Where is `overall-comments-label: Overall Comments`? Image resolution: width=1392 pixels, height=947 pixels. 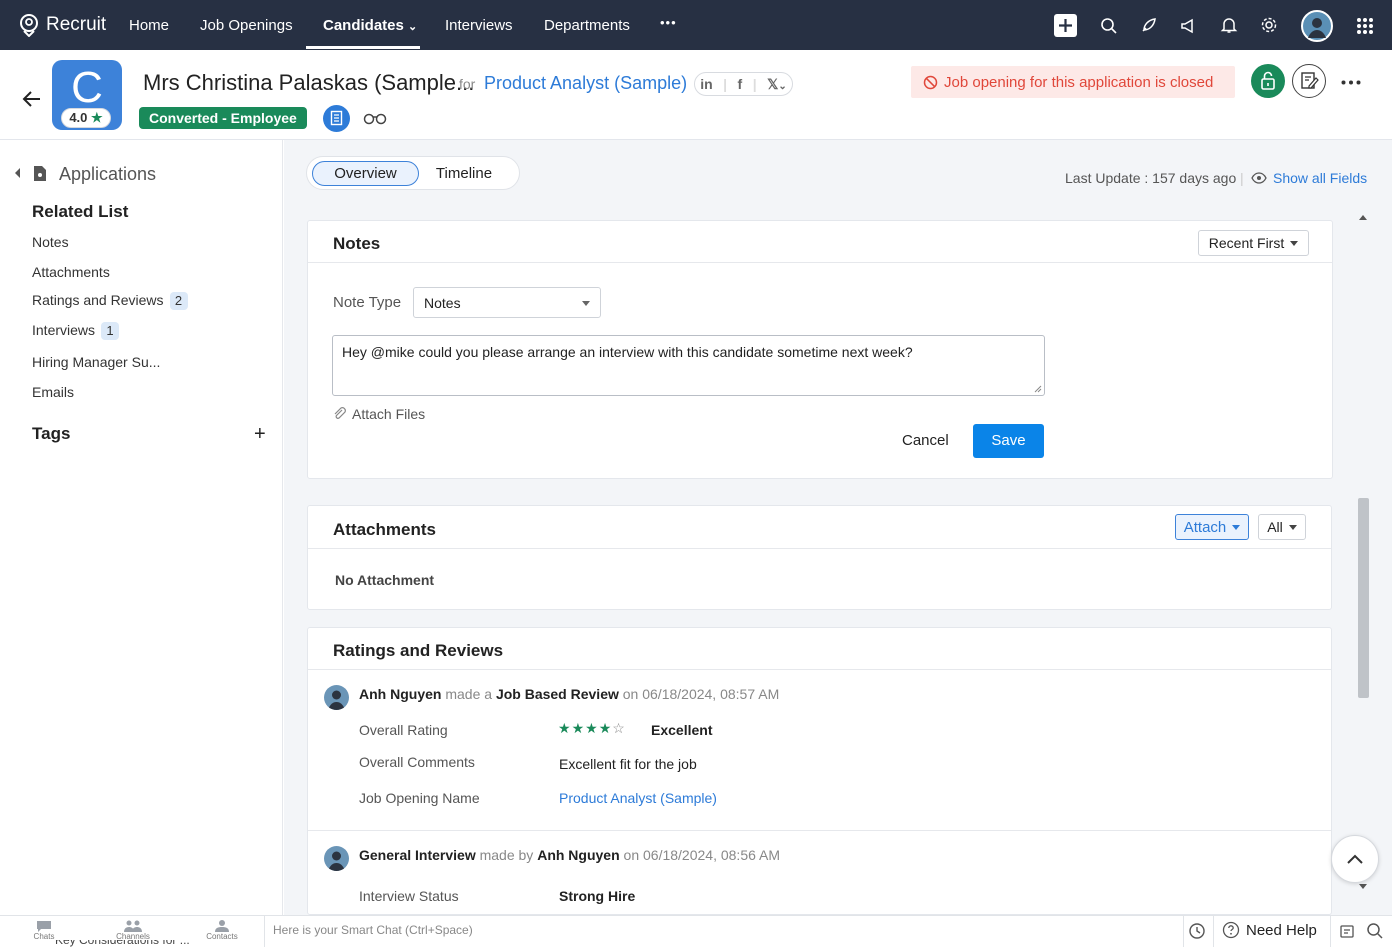
overall-comments-label: Overall Comments is located at coordinates (417, 762).